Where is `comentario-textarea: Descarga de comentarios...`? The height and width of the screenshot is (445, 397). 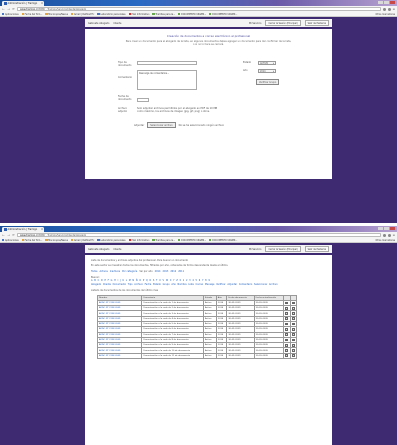
comentario-textarea: Descarga de comentarios... is located at coordinates (167, 80).